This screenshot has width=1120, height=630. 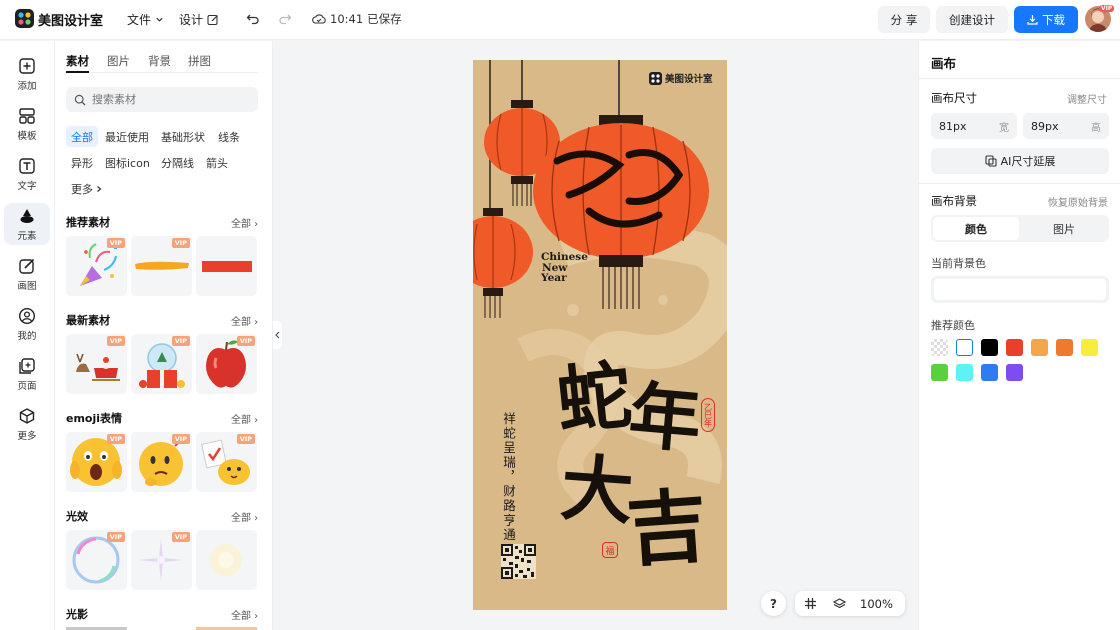 What do you see at coordinates (1020, 228) in the screenshot?
I see `bg-type-toggle: 颜色 图片` at bounding box center [1020, 228].